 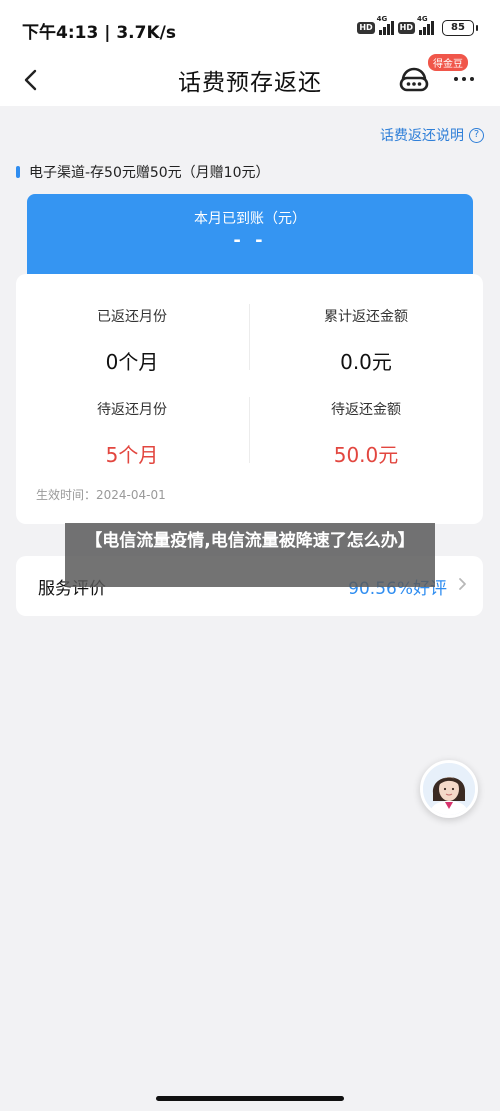 I want to click on pending-amount-stat: 待返还金额 50.0元, so click(x=366, y=433).